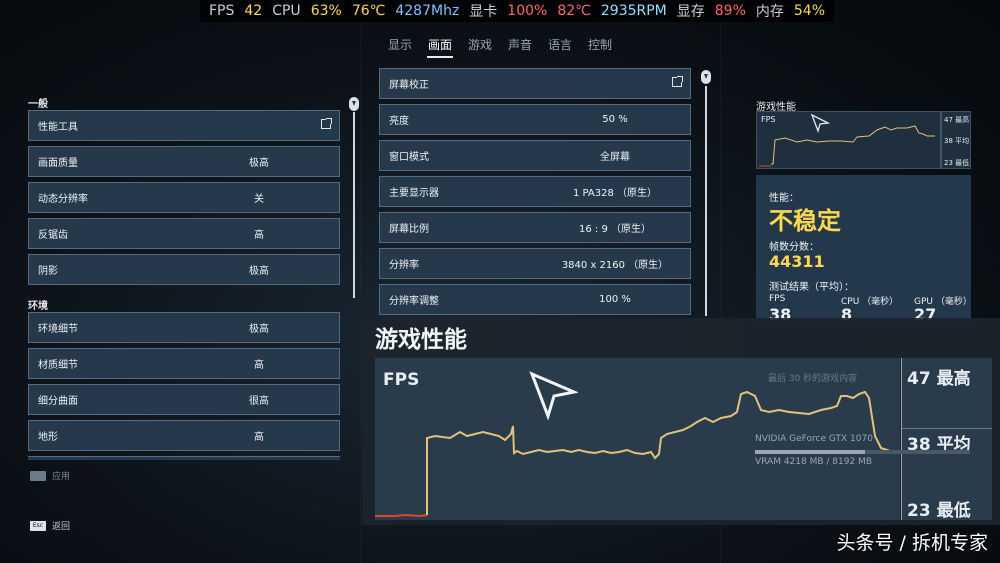  Describe the element at coordinates (527, 11) in the screenshot. I see `hud-gpu-usage: 100%` at that location.